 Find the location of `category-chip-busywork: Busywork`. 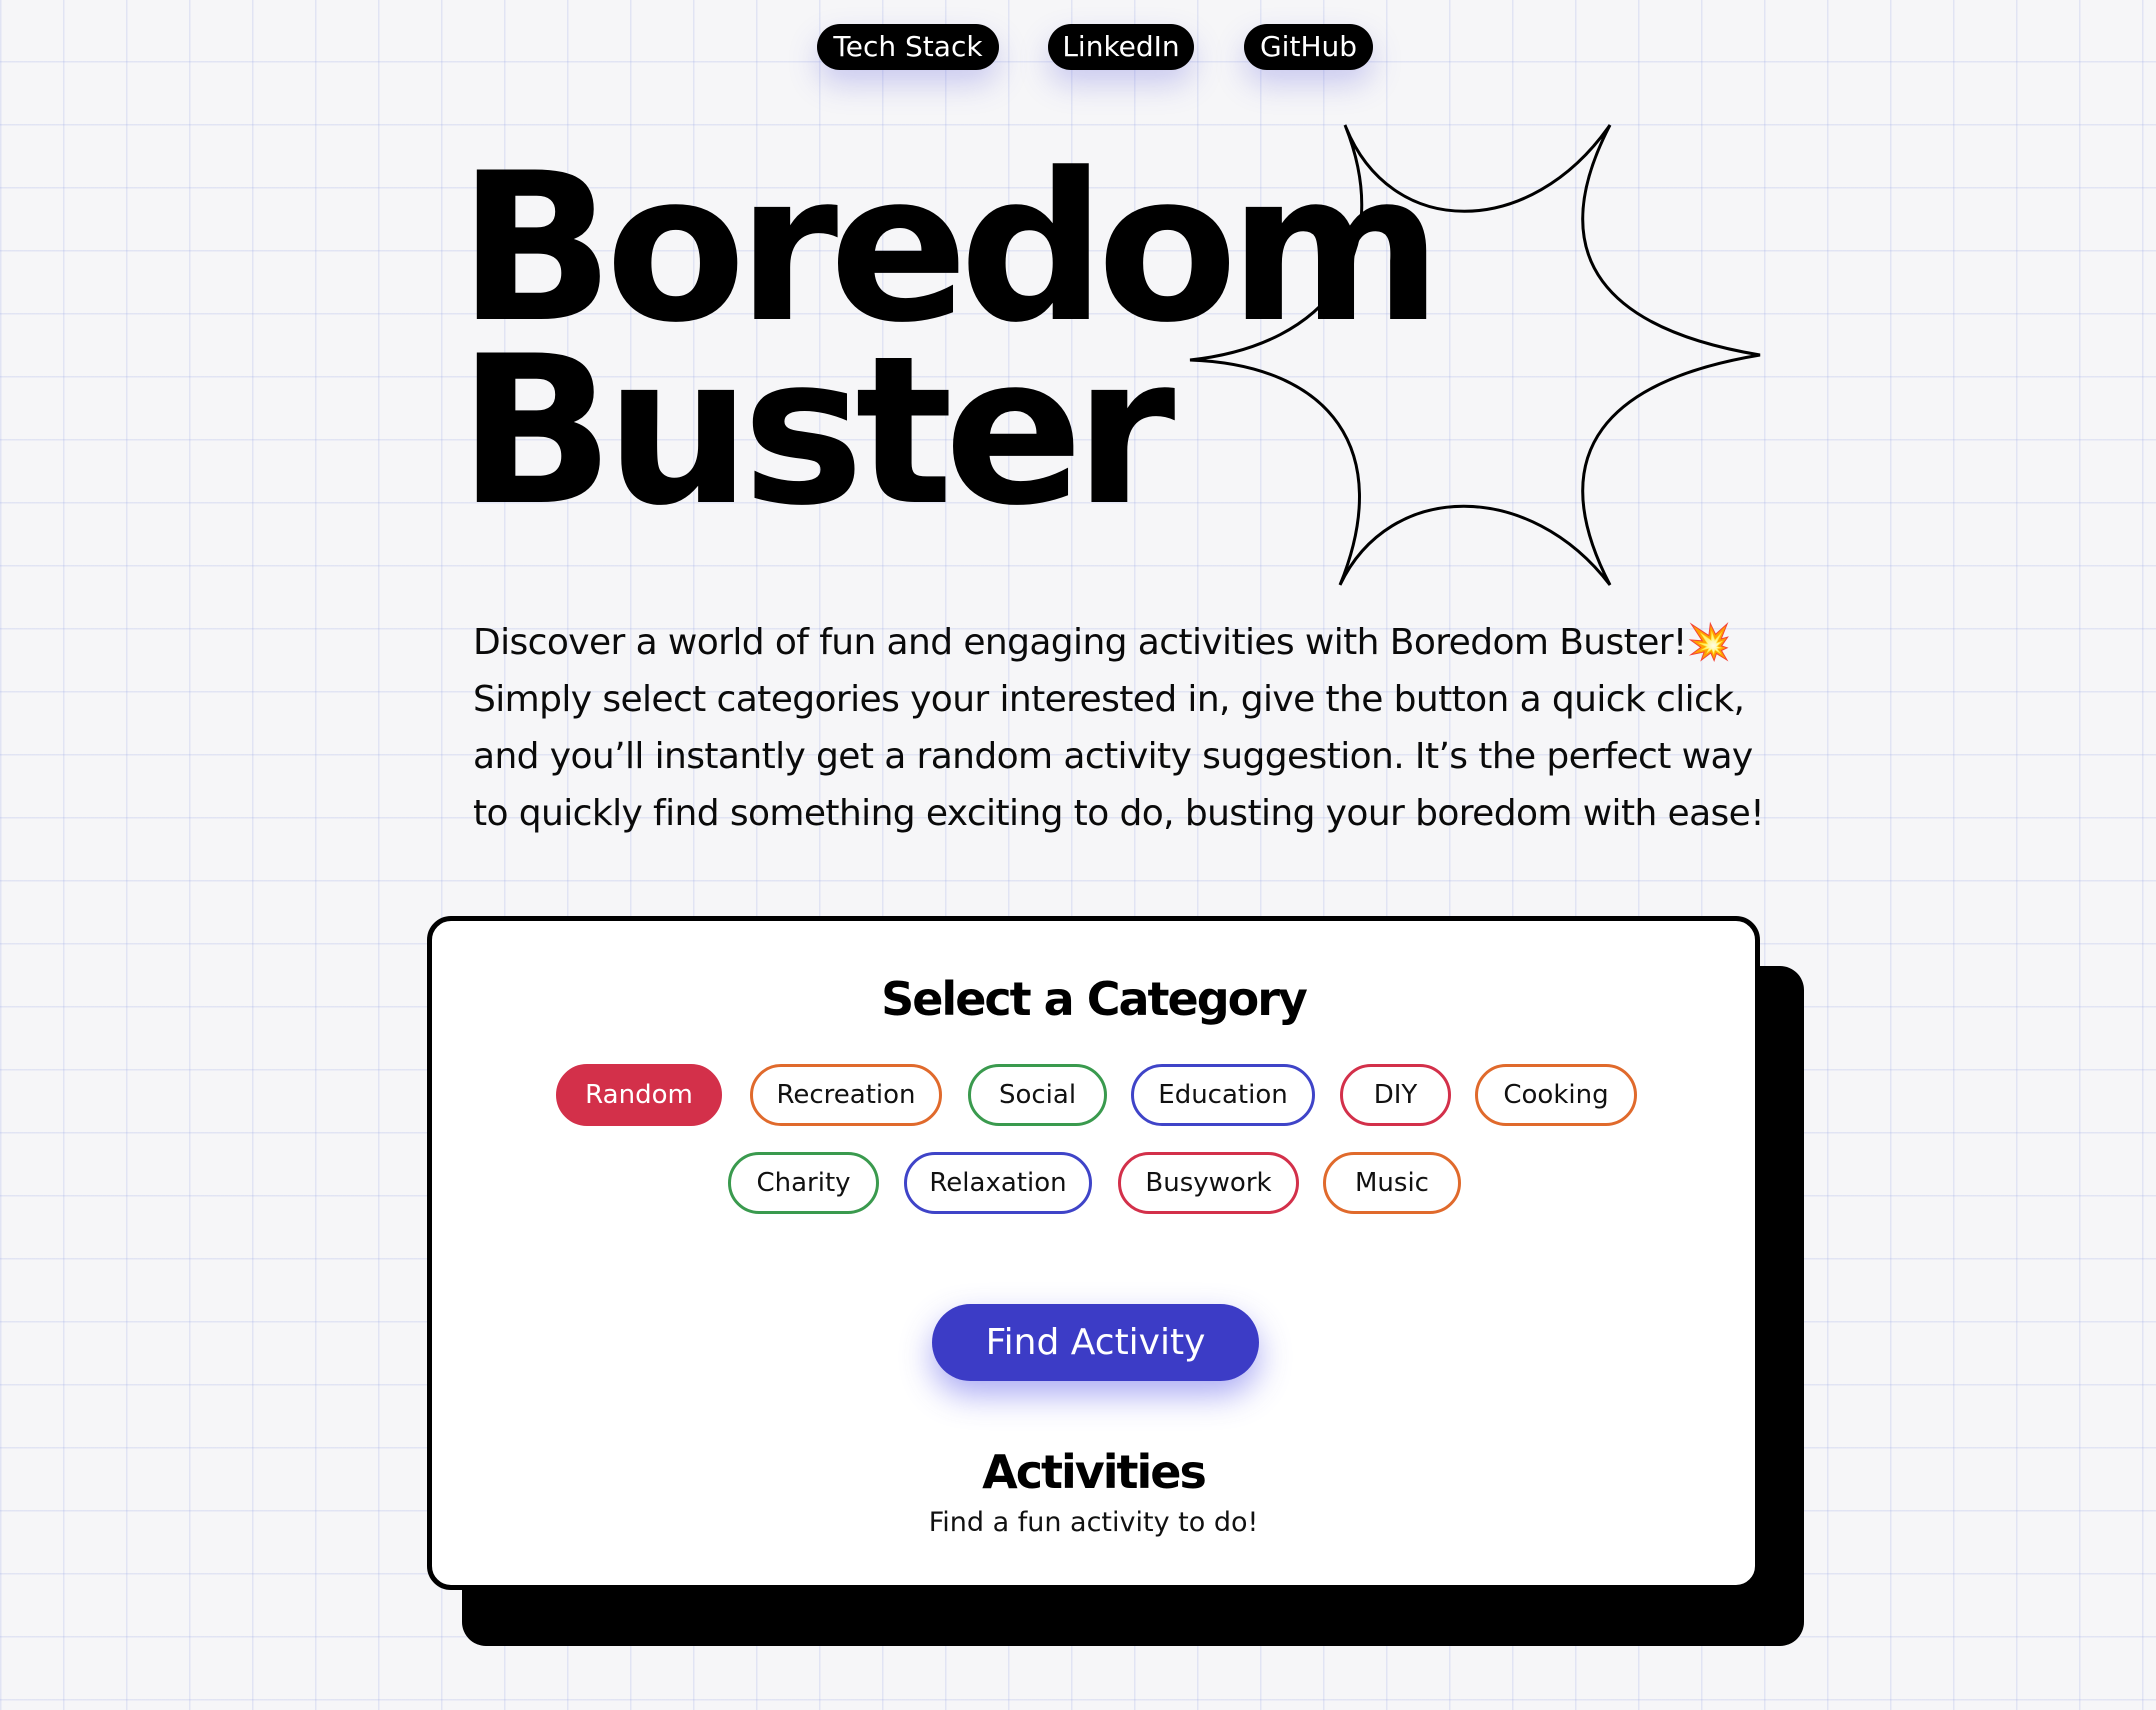

category-chip-busywork: Busywork is located at coordinates (1208, 1183).